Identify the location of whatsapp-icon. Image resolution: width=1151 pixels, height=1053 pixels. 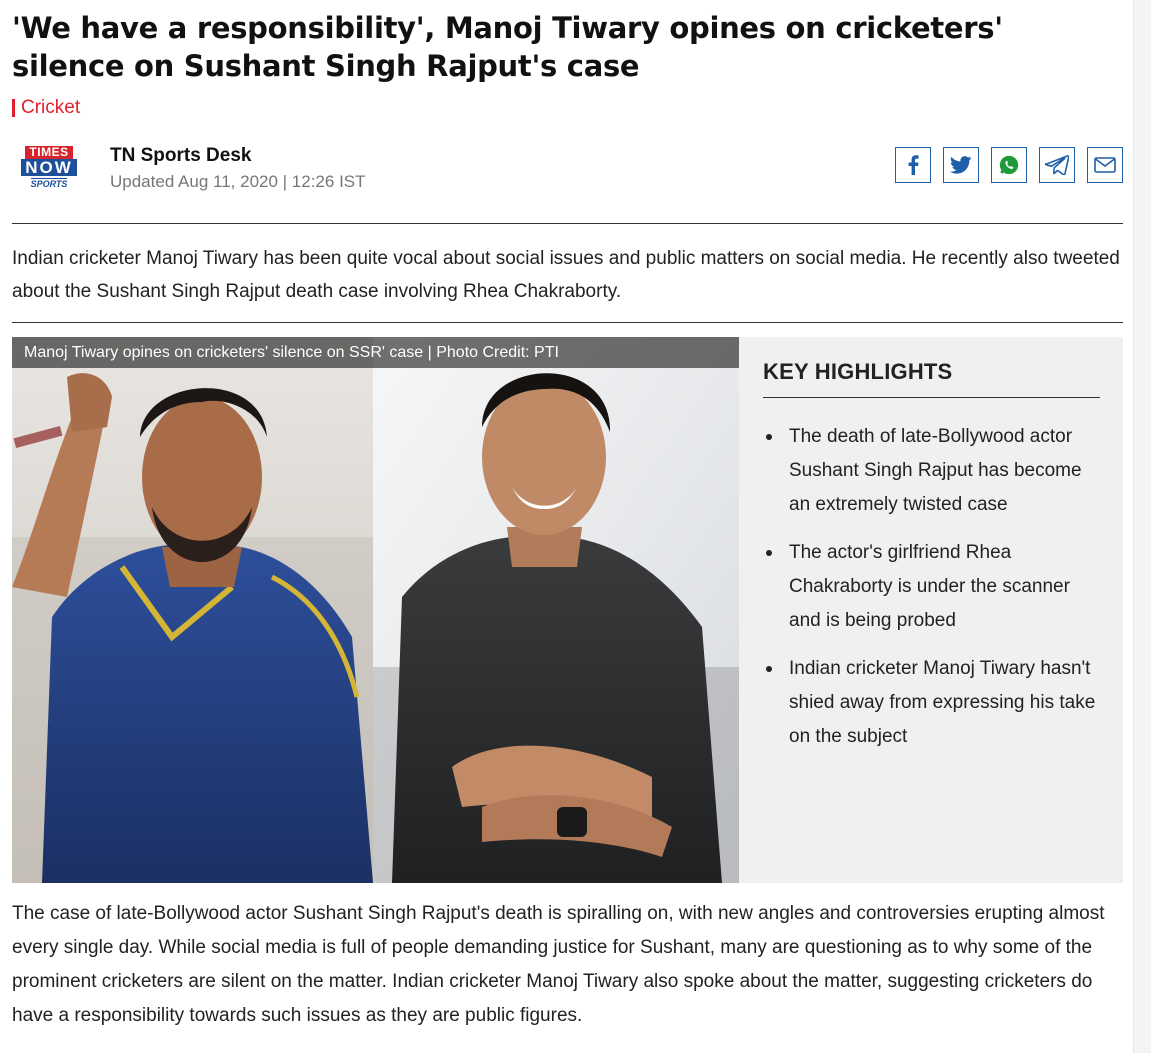
(1009, 165).